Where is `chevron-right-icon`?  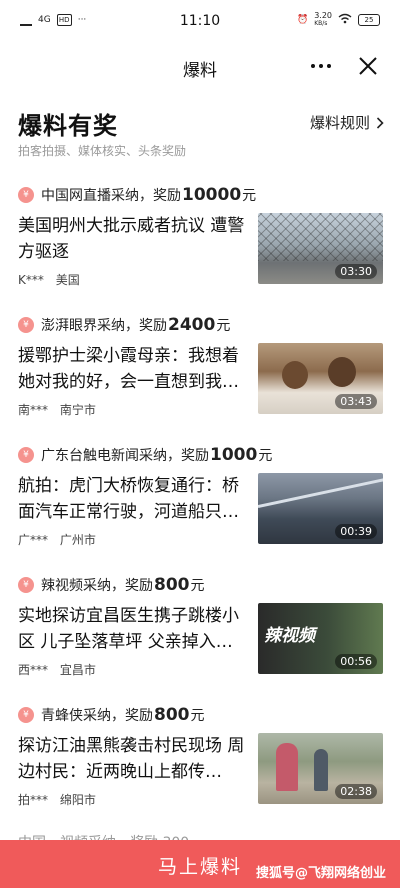
chevron-right-icon is located at coordinates (380, 122).